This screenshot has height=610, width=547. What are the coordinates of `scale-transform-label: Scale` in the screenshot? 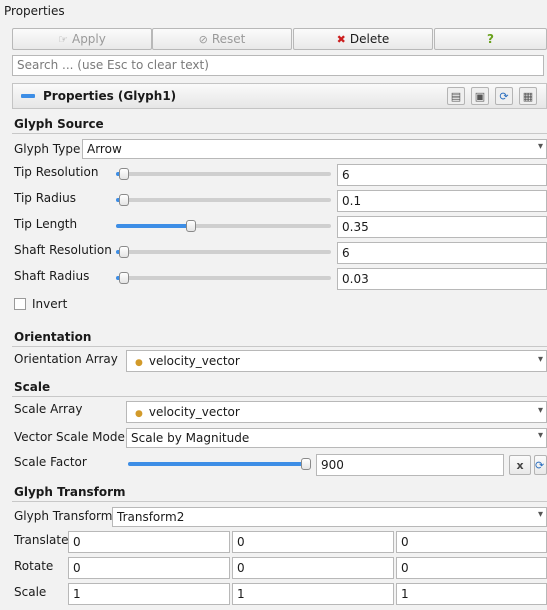 It's located at (30, 592).